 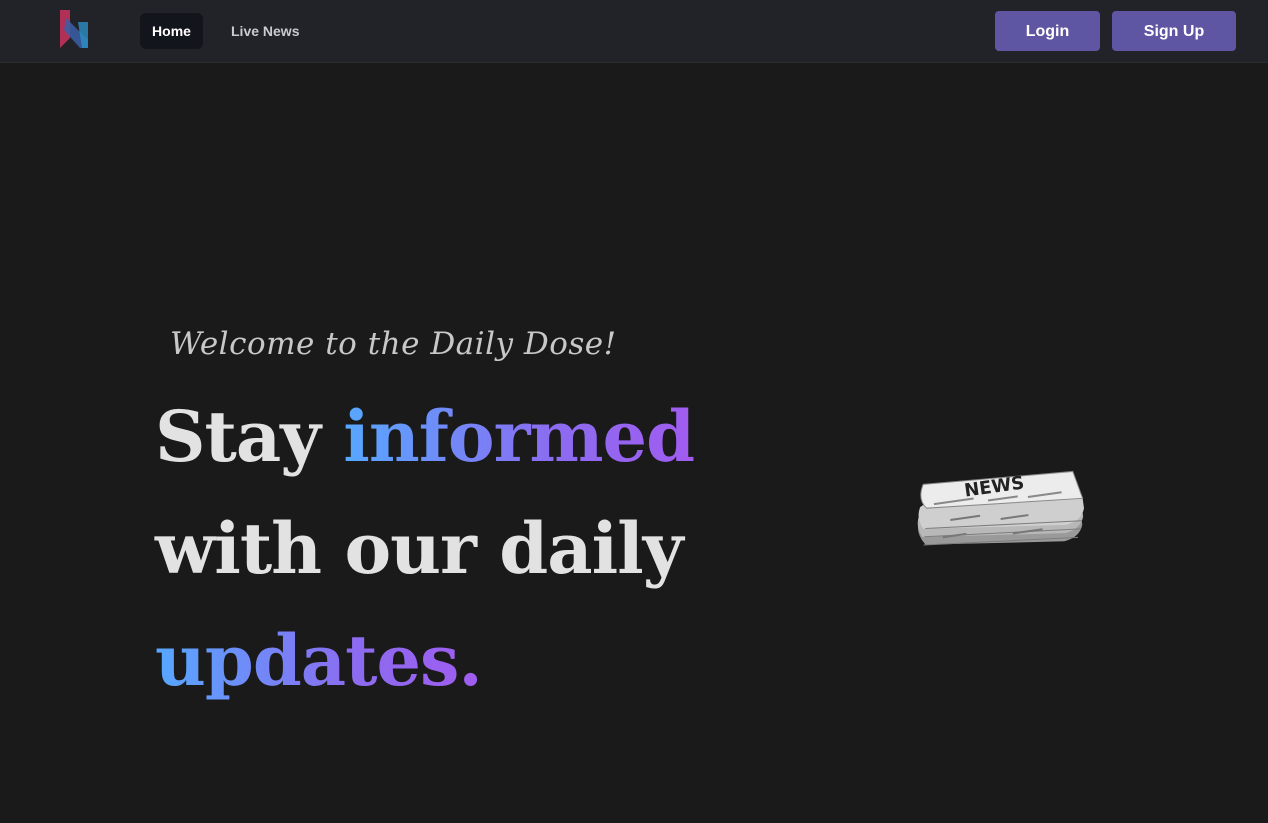 I want to click on headline-accent-text: updates., so click(x=319, y=660).